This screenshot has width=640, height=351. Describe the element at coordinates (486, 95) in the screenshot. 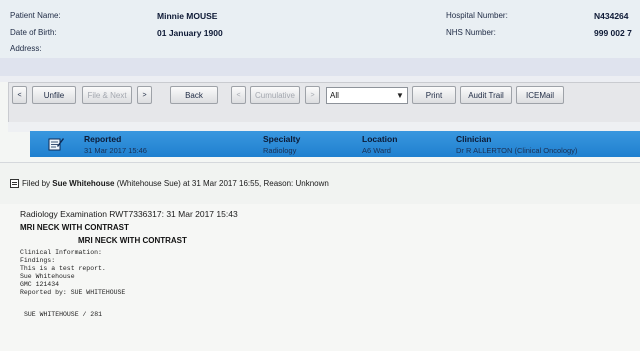

I see `audit-trail-button: Audit Trail` at that location.